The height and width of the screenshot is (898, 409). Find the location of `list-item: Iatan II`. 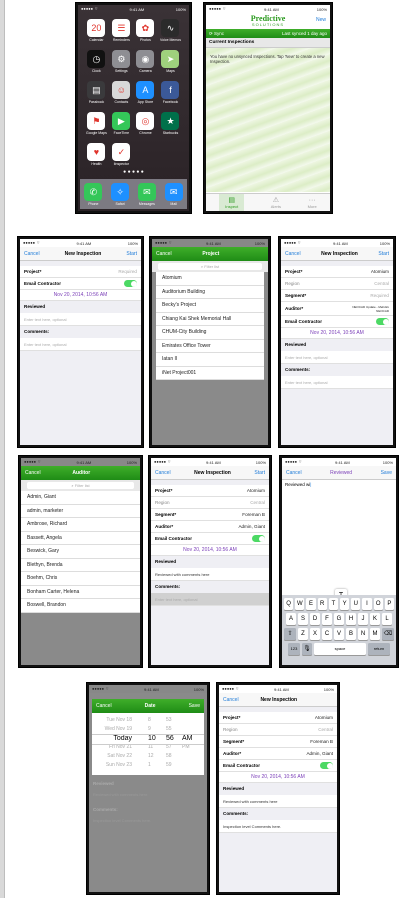

list-item: Iatan II is located at coordinates (210, 360).